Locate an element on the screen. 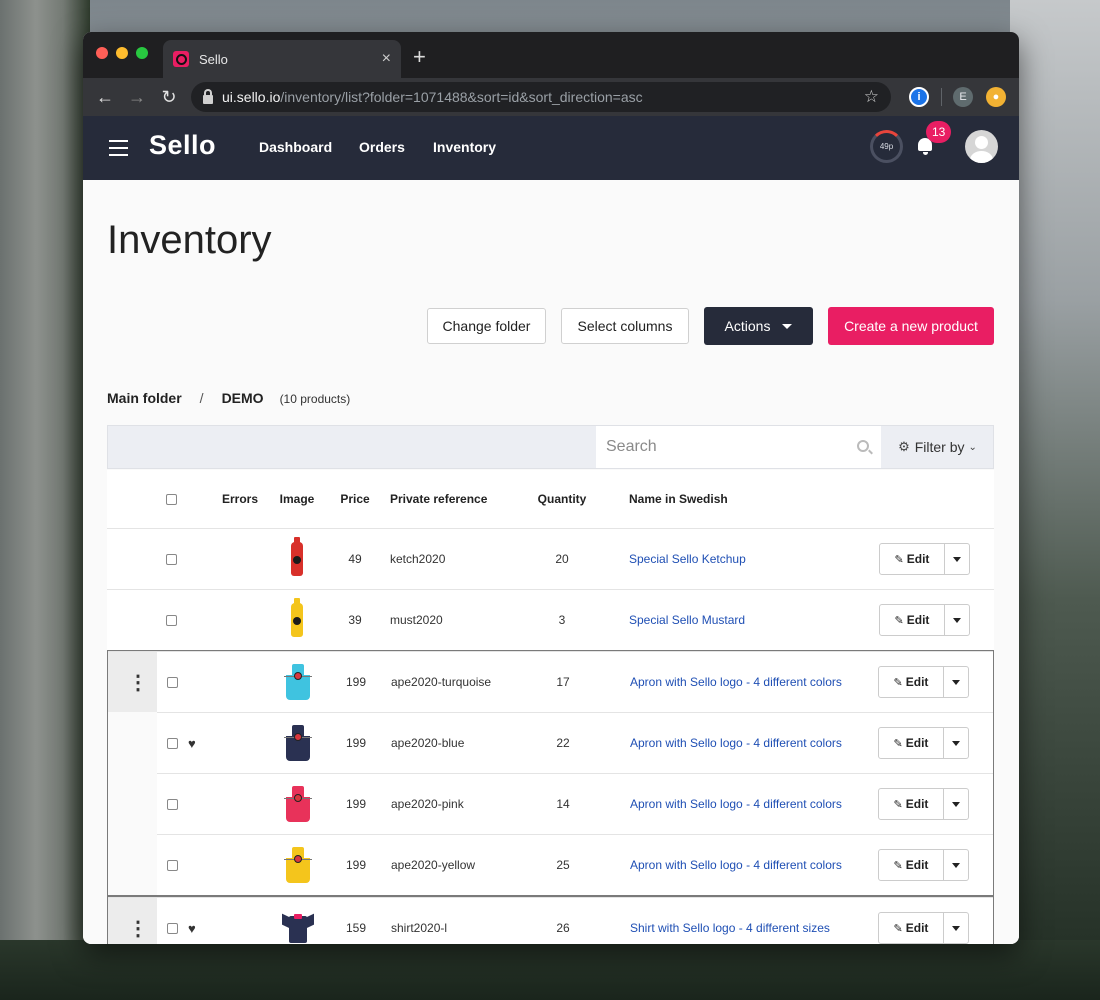 This screenshot has height=1000, width=1100. breadcrumb-current-folder: DEMO is located at coordinates (243, 398).